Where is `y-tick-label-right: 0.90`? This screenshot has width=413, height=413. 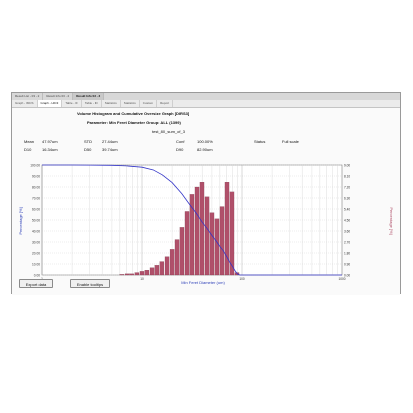
y-tick-label-right: 0.90 is located at coordinates (347, 264).